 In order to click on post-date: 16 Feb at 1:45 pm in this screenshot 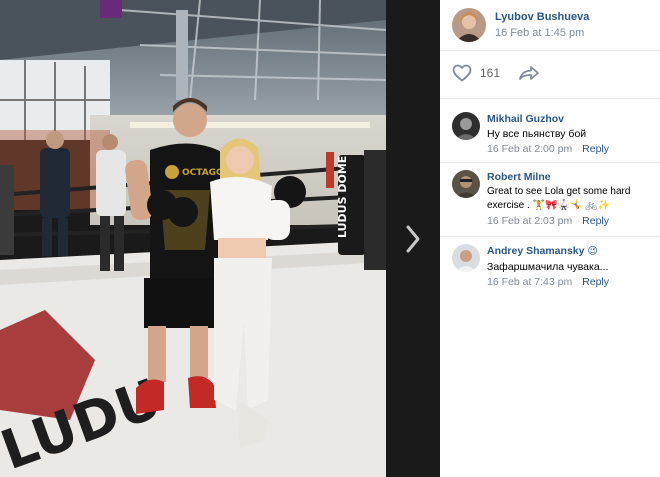, I will do `click(542, 33)`.